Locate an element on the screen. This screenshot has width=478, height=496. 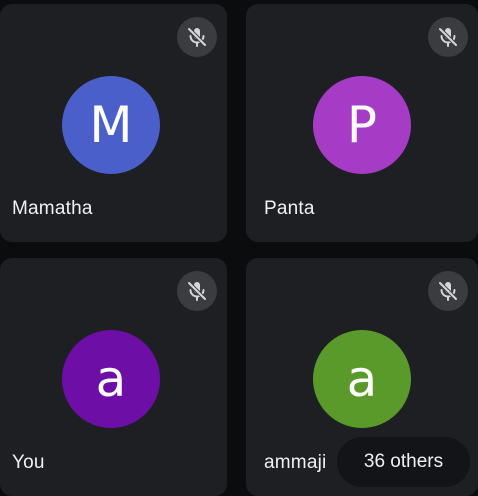
participant-name: Panta is located at coordinates (289, 208).